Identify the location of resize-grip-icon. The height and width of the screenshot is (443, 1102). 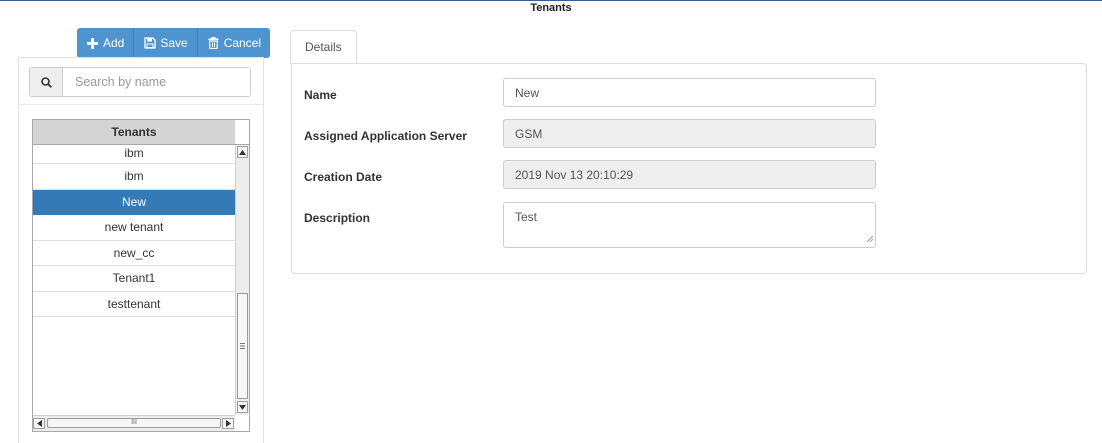
(870, 238).